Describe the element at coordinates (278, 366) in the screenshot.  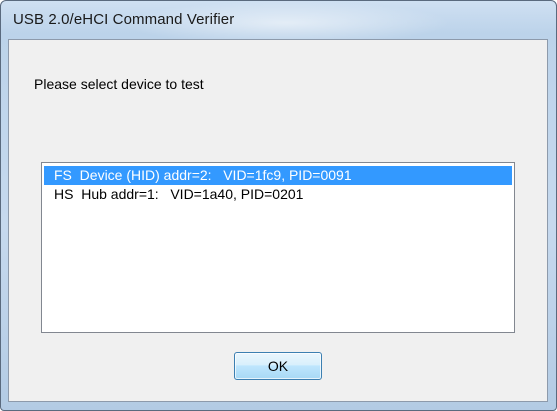
I see `ok-button: OK` at that location.